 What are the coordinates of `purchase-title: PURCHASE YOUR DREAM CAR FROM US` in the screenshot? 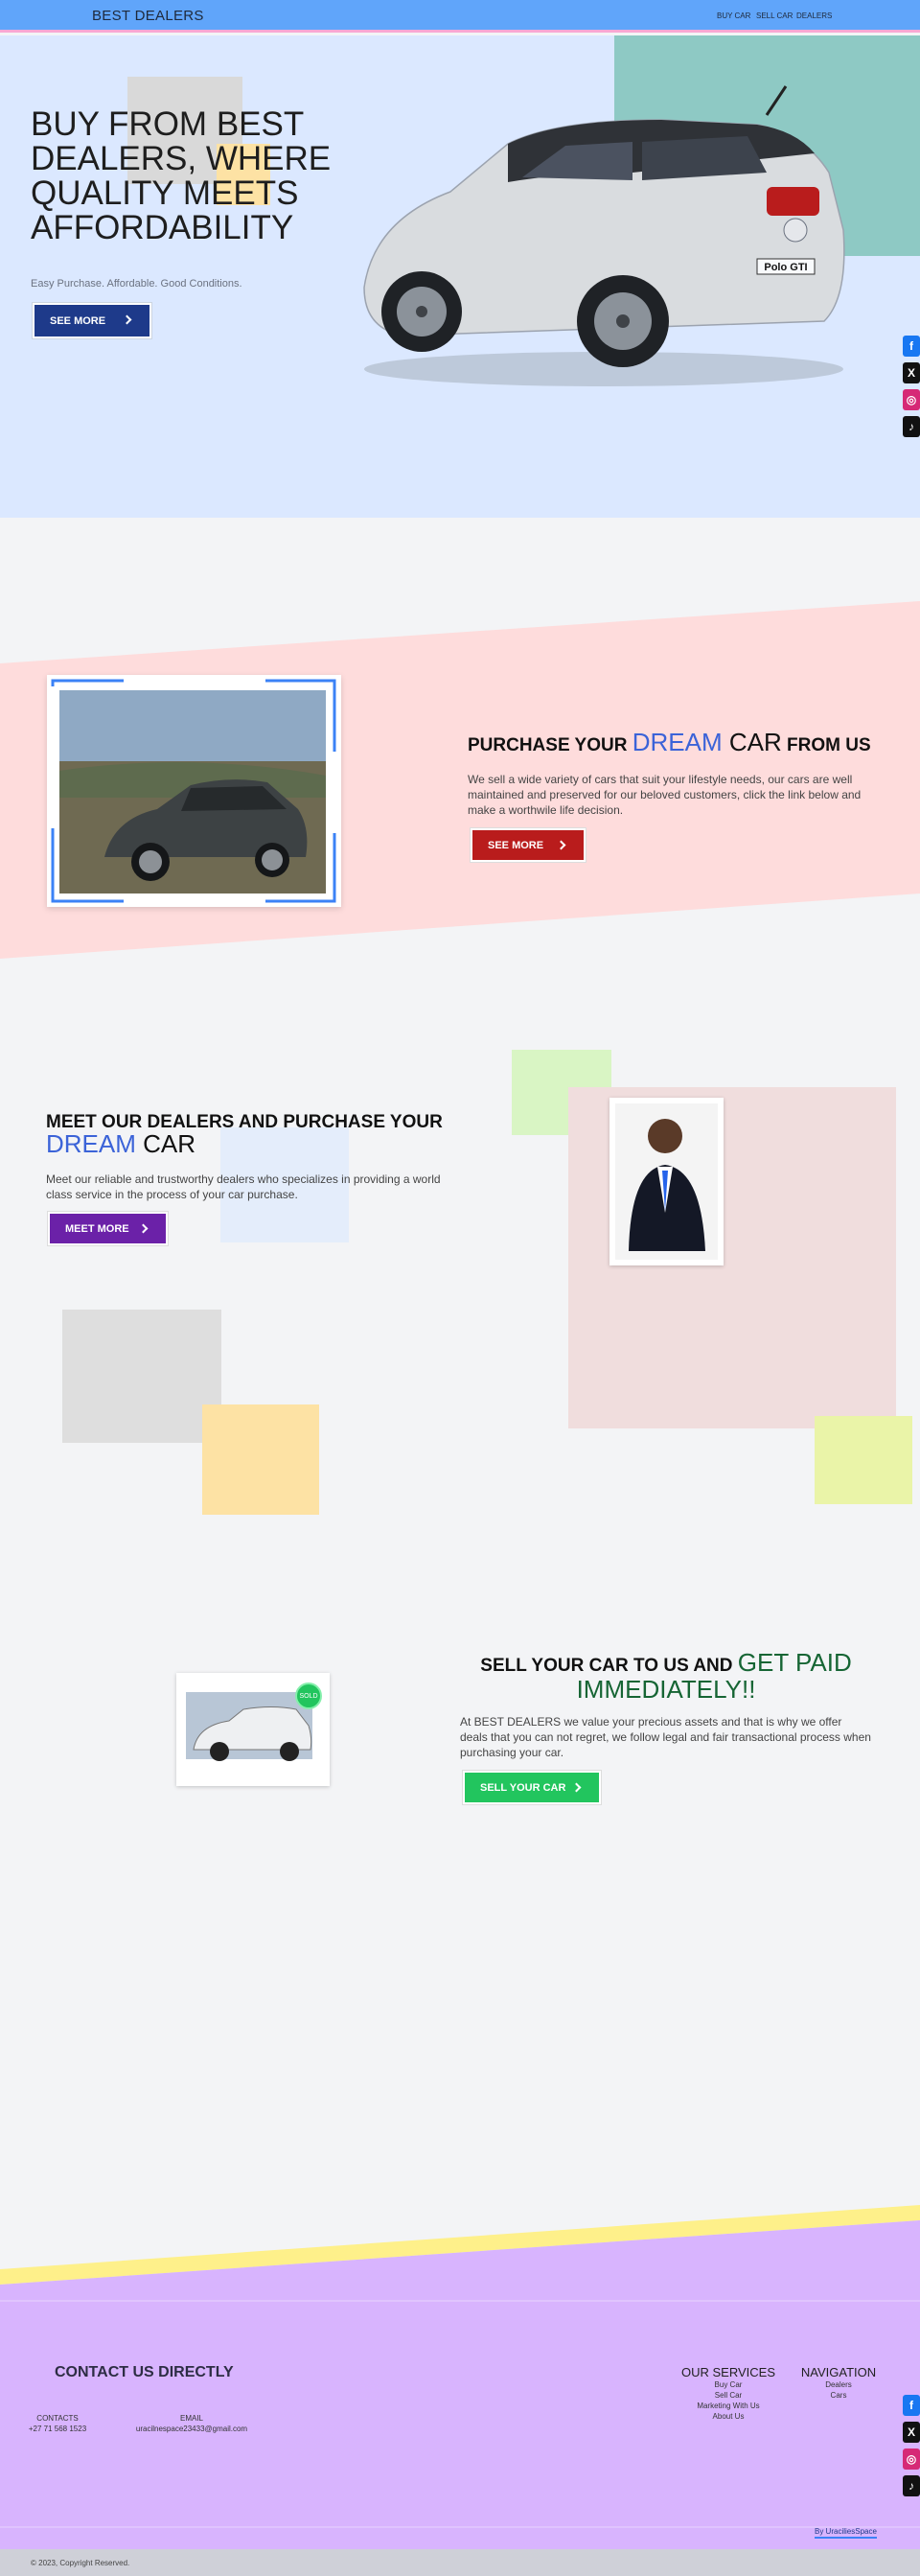 It's located at (669, 742).